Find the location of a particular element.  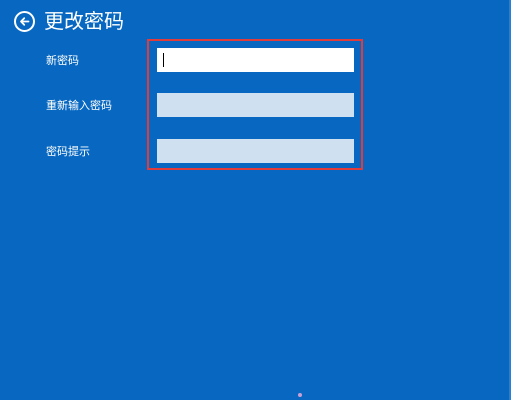

page-header: 更改密码 is located at coordinates (69, 21).